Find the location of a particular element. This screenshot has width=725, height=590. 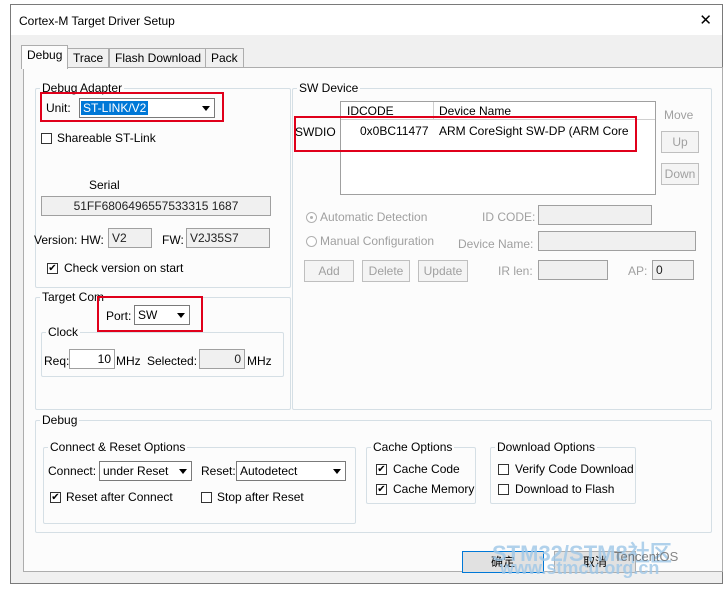

reset-label: Reset: is located at coordinates (218, 471).